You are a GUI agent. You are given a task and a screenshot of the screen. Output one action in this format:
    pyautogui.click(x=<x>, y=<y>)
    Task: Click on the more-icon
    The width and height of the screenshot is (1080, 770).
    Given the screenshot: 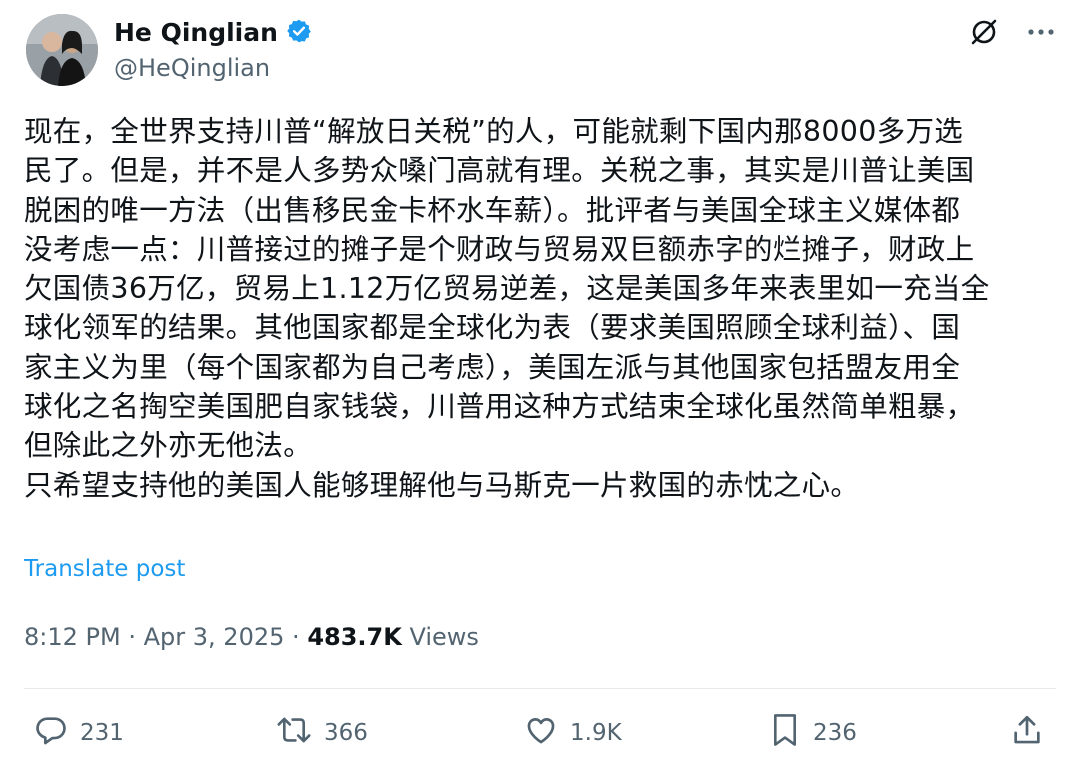 What is the action you would take?
    pyautogui.click(x=1041, y=32)
    